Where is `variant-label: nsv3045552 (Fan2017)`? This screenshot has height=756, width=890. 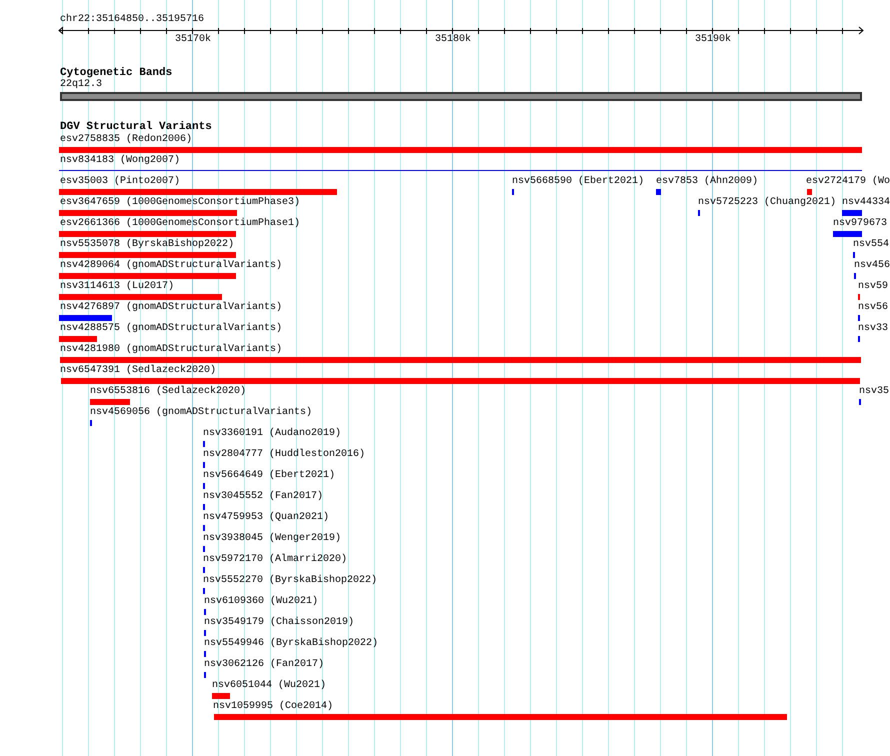
variant-label: nsv3045552 (Fan2017) is located at coordinates (263, 497).